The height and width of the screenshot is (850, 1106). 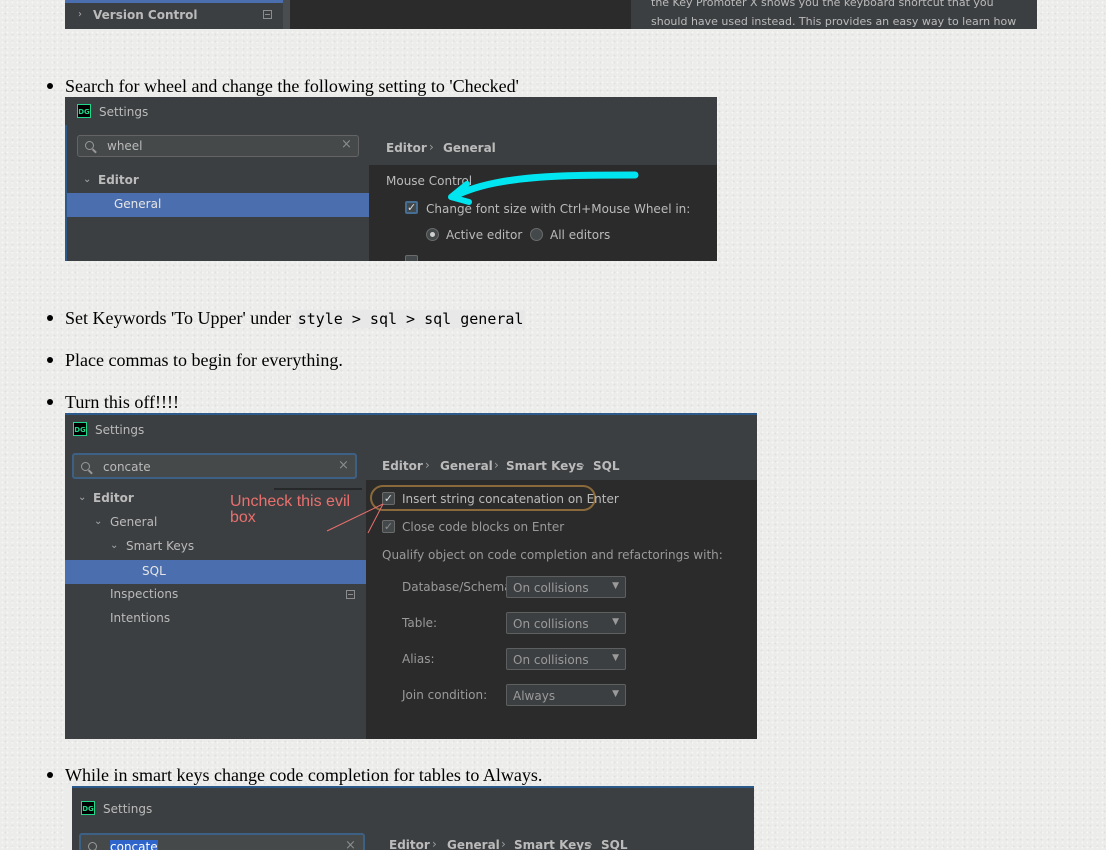 I want to click on cyan-arrow-annotation, so click(x=543, y=188).